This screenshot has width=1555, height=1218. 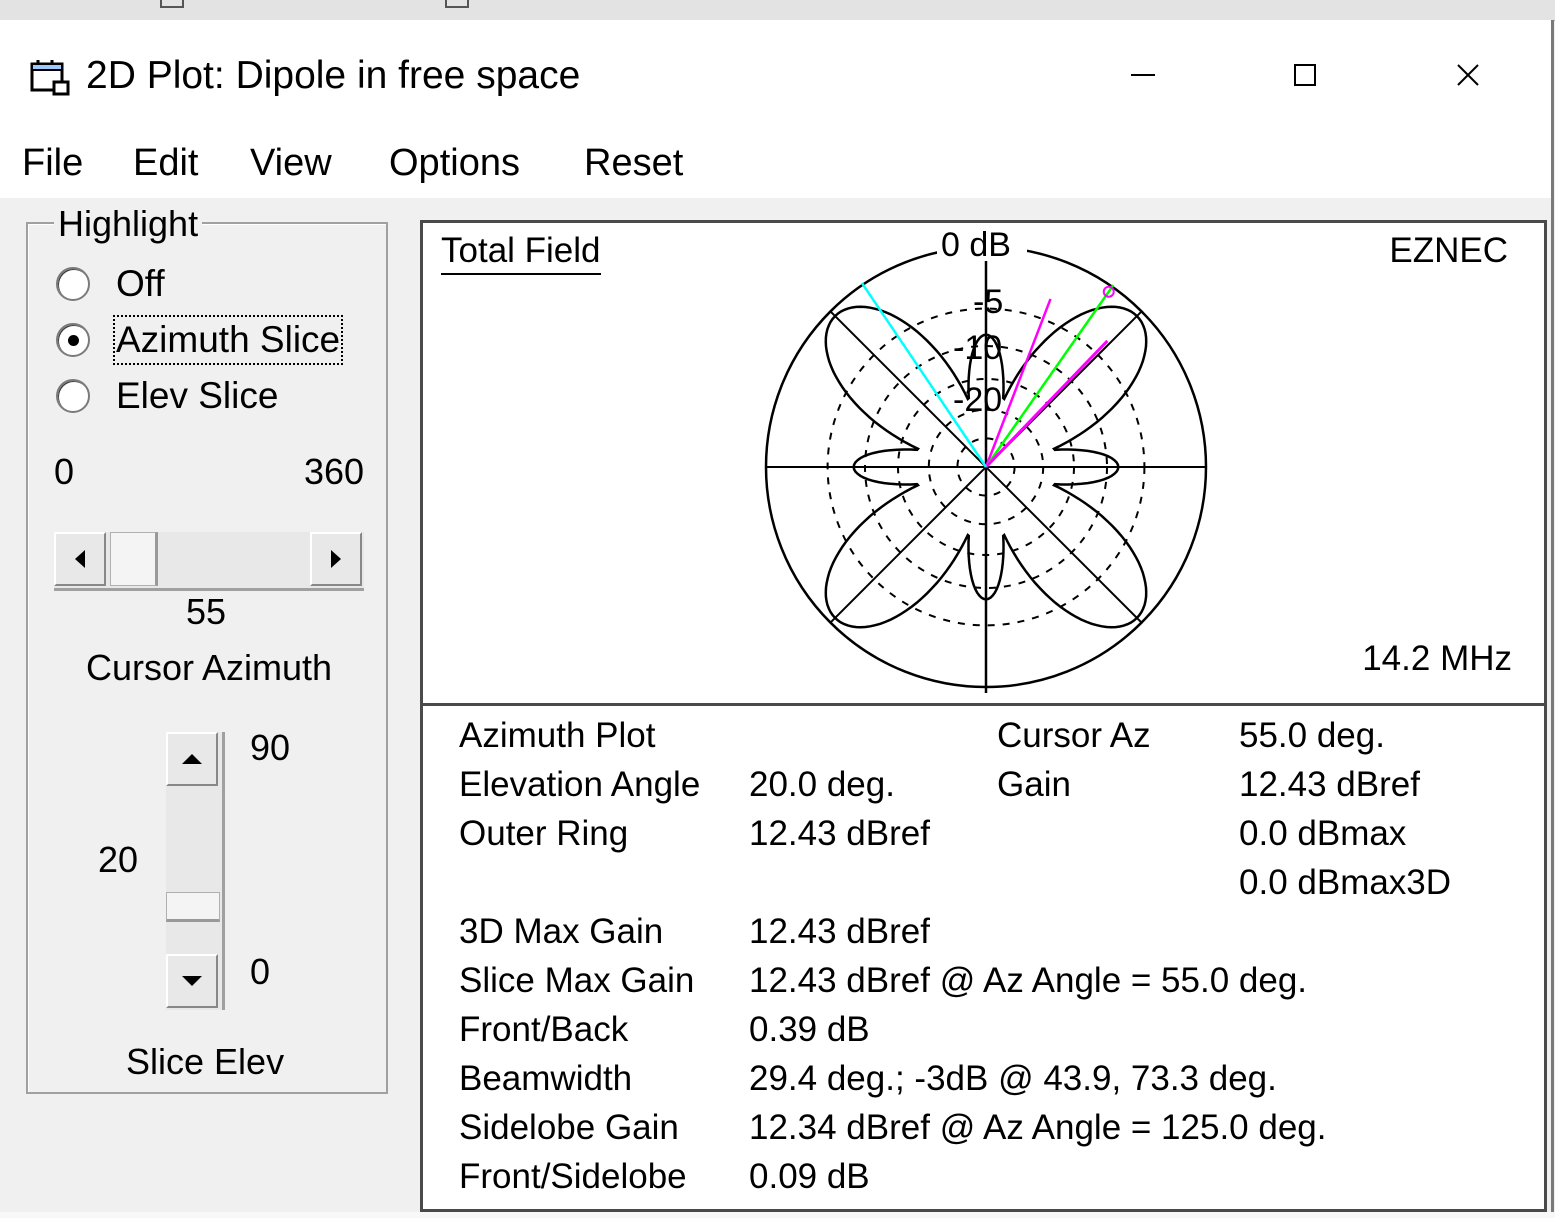 What do you see at coordinates (134, 559) in the screenshot?
I see `cursor-azimuth-thumb` at bounding box center [134, 559].